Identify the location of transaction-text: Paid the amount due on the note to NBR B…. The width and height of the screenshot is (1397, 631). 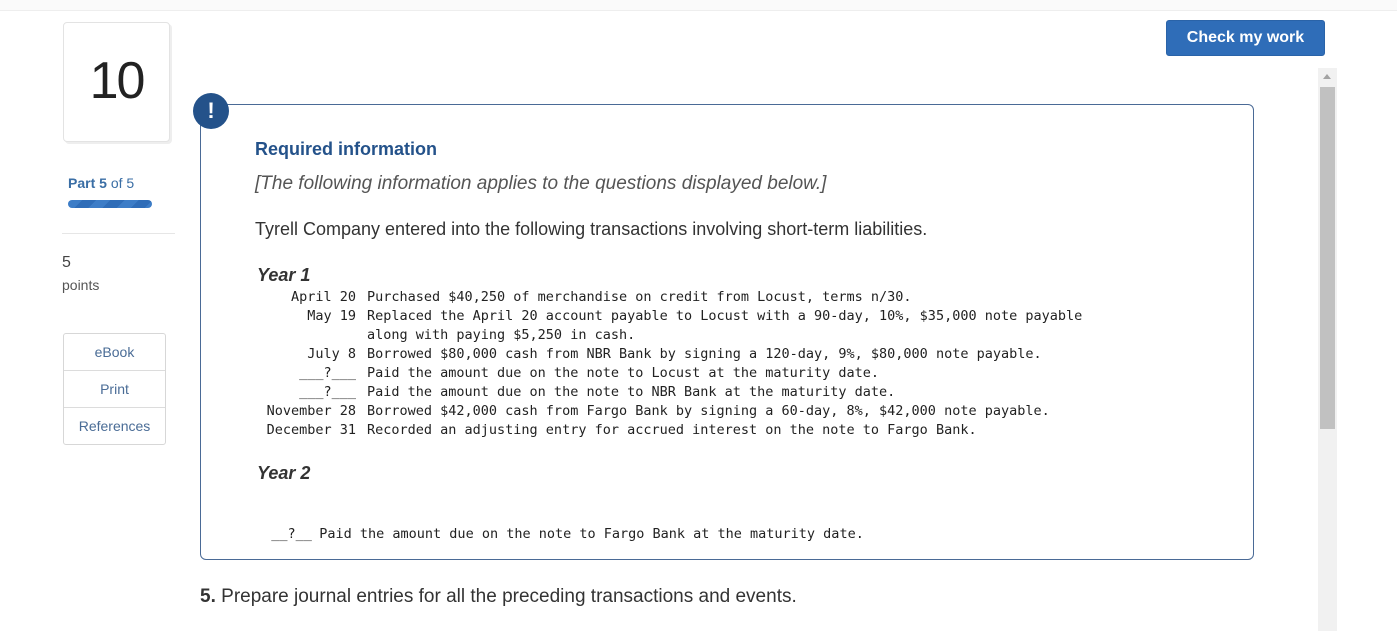
(631, 392).